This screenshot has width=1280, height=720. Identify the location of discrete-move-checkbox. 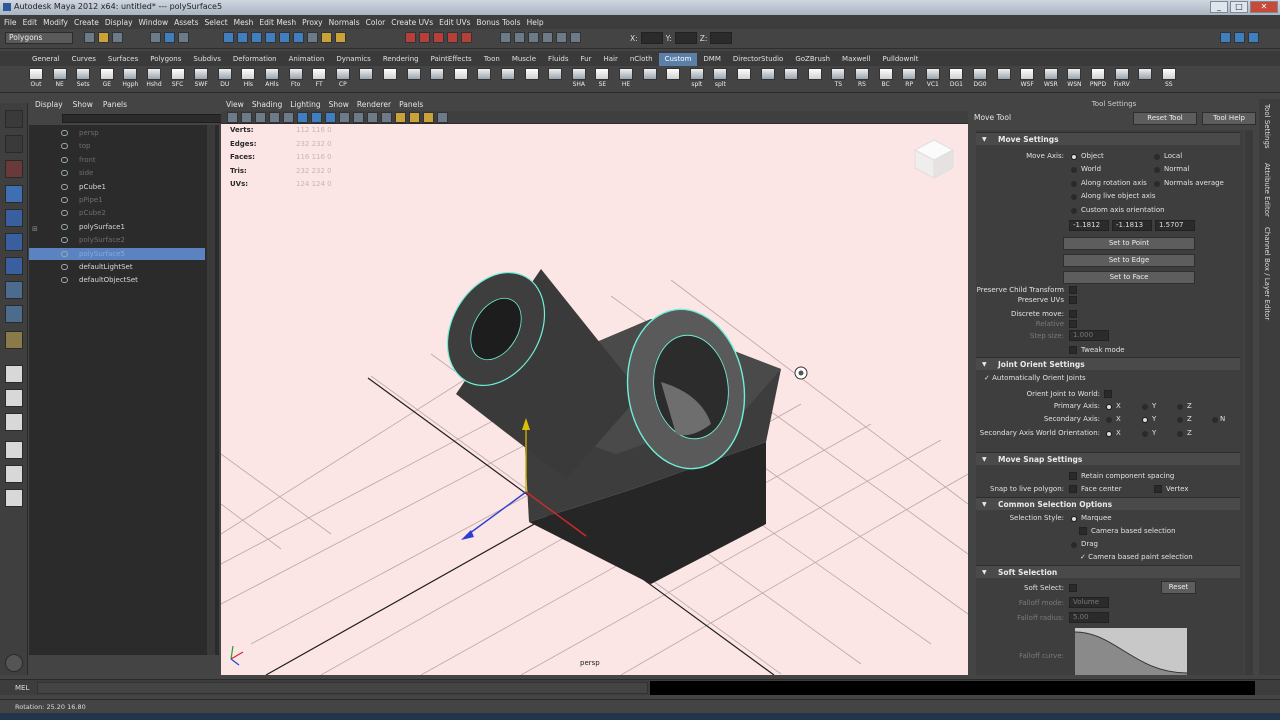
(1073, 314).